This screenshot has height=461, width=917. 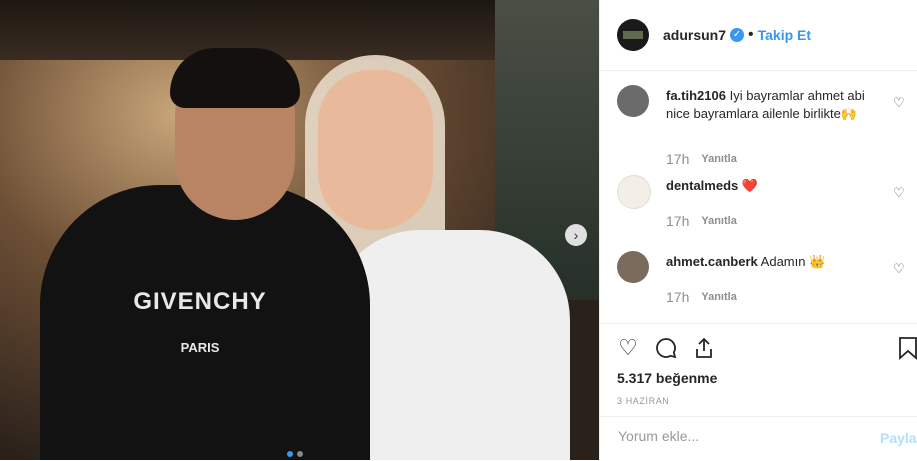 I want to click on comment-body: Adamın 👑, so click(x=793, y=261).